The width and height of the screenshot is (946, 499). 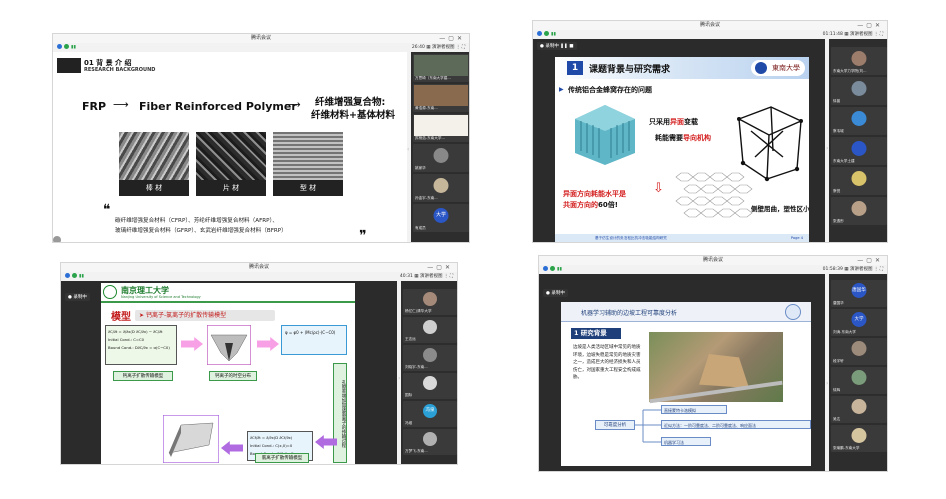 I want to click on participant-tile: 冯泉 冯维, so click(x=430, y=414).